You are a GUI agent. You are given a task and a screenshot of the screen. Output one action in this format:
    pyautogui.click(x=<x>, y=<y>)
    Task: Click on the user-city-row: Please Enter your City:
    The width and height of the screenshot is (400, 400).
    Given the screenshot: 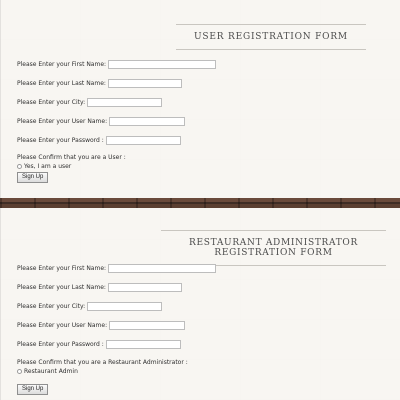 What is the action you would take?
    pyautogui.click(x=90, y=102)
    